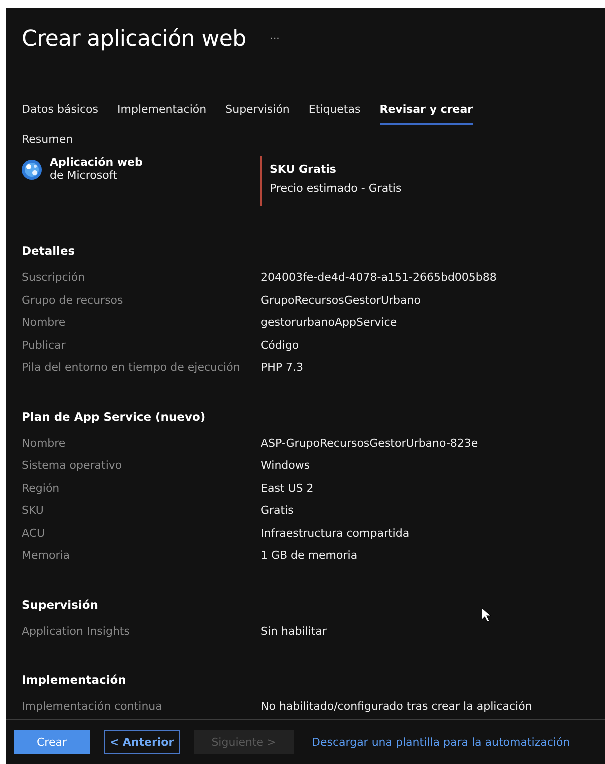 This screenshot has width=605, height=764. What do you see at coordinates (427, 112) in the screenshot?
I see `tab: Revisar y crear` at bounding box center [427, 112].